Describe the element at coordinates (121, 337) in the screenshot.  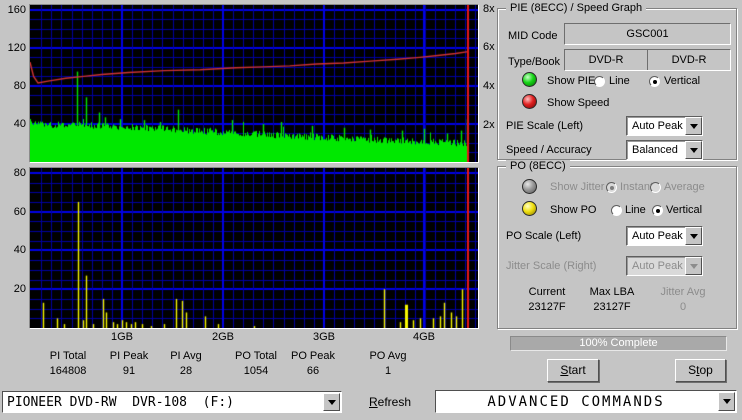
I see `x-axis-tick: 1GB` at that location.